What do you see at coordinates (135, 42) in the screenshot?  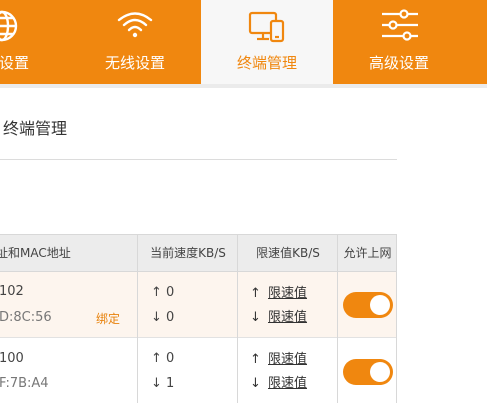 I see `nav-tab-wireless: 无线设置` at bounding box center [135, 42].